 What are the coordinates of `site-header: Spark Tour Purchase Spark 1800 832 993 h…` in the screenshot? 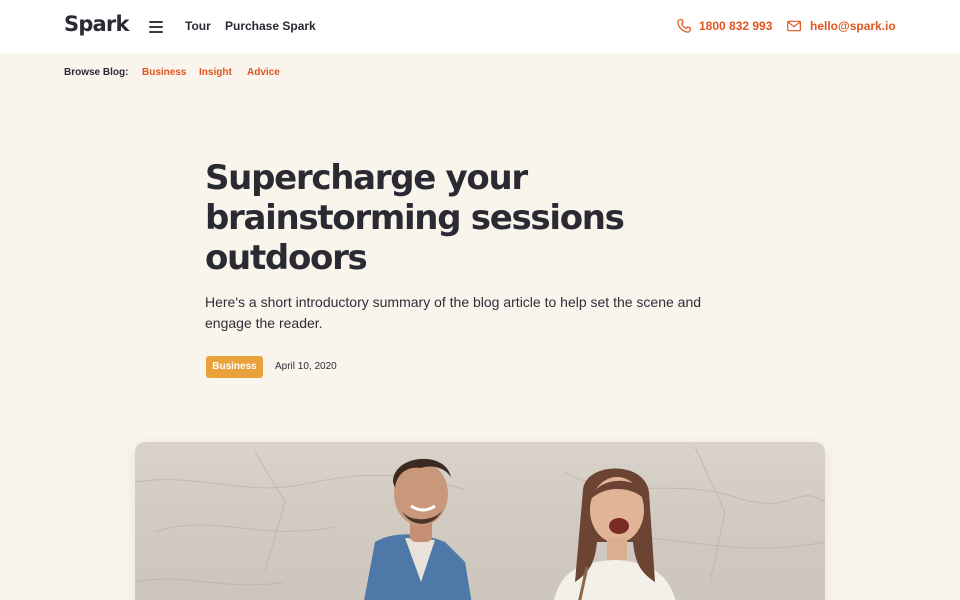 It's located at (480, 26).